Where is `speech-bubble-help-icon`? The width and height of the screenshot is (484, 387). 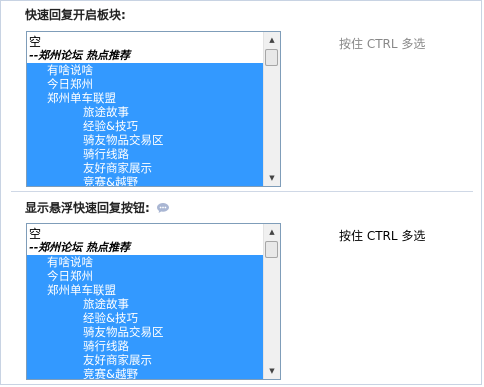
speech-bubble-help-icon is located at coordinates (163, 208).